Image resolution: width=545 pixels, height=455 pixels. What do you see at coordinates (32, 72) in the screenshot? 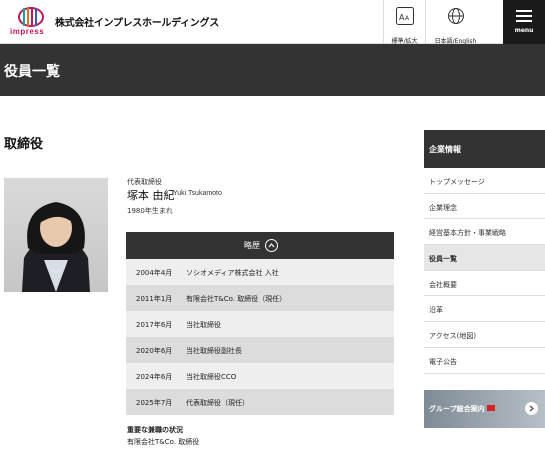
I see `page-title: 役員一覧` at bounding box center [32, 72].